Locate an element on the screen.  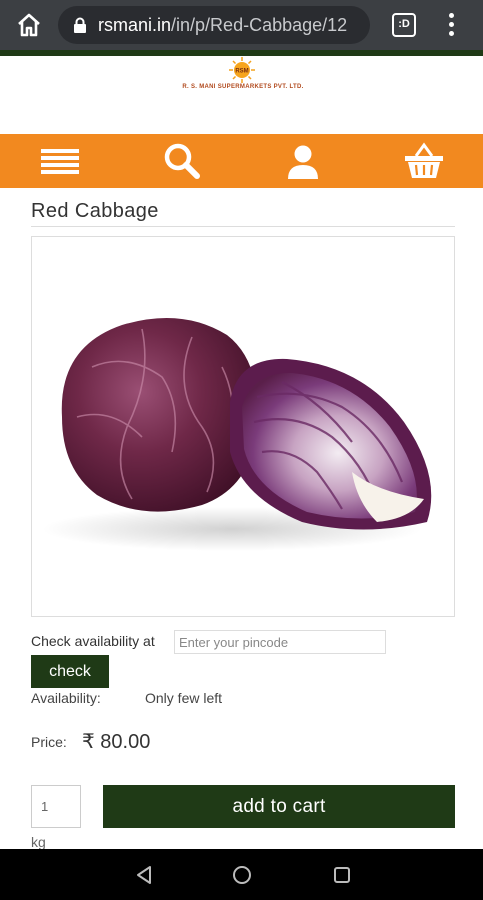
check-availability-label: Check availability at is located at coordinates (93, 641).